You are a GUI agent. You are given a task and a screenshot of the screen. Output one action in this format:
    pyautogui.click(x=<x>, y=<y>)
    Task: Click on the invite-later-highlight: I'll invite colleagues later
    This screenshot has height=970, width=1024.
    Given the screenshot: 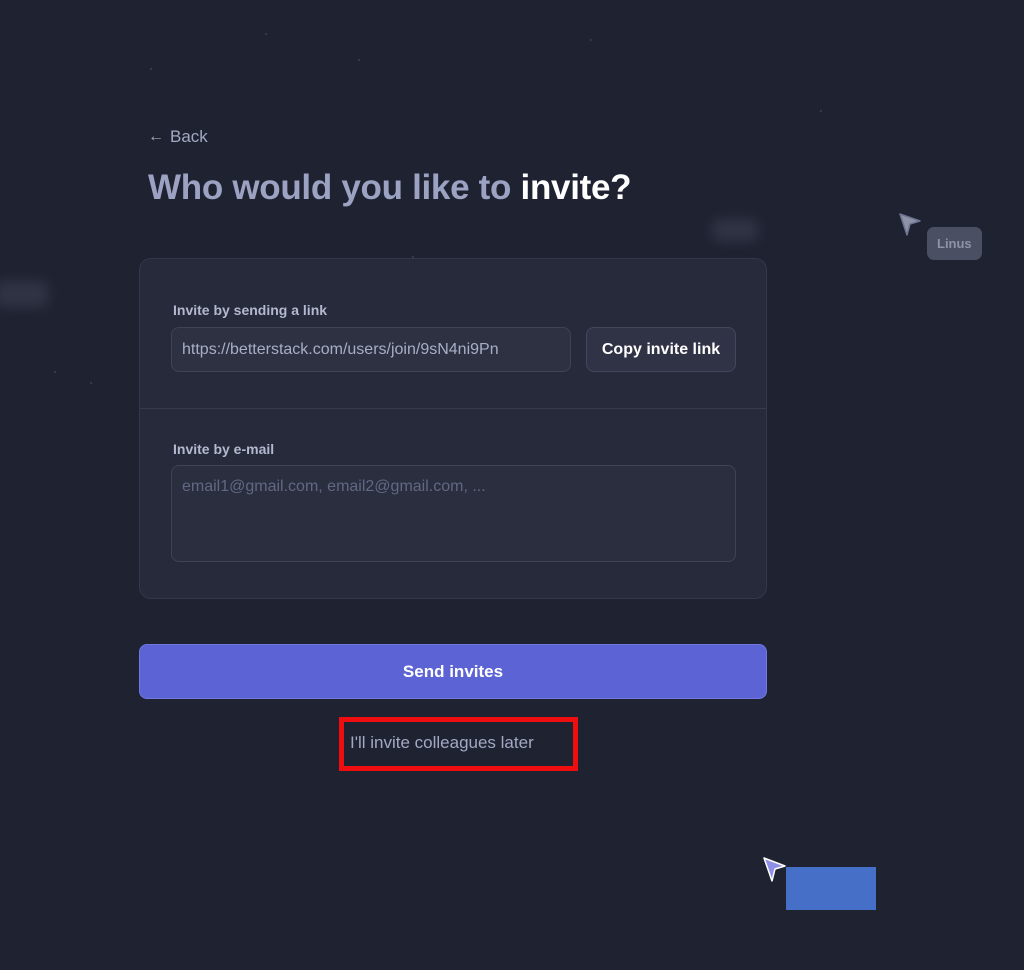 What is the action you would take?
    pyautogui.click(x=458, y=744)
    